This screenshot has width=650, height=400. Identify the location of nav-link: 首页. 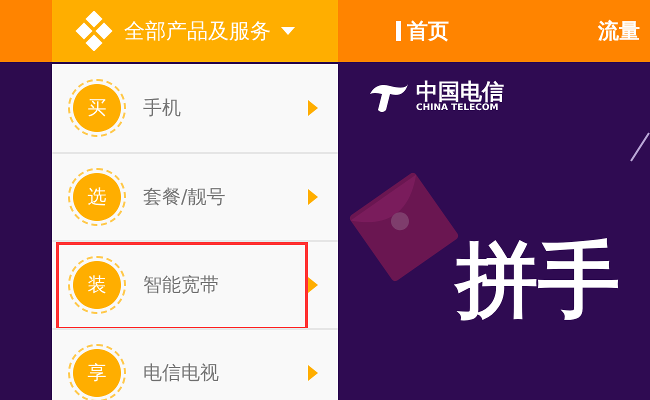
(422, 31).